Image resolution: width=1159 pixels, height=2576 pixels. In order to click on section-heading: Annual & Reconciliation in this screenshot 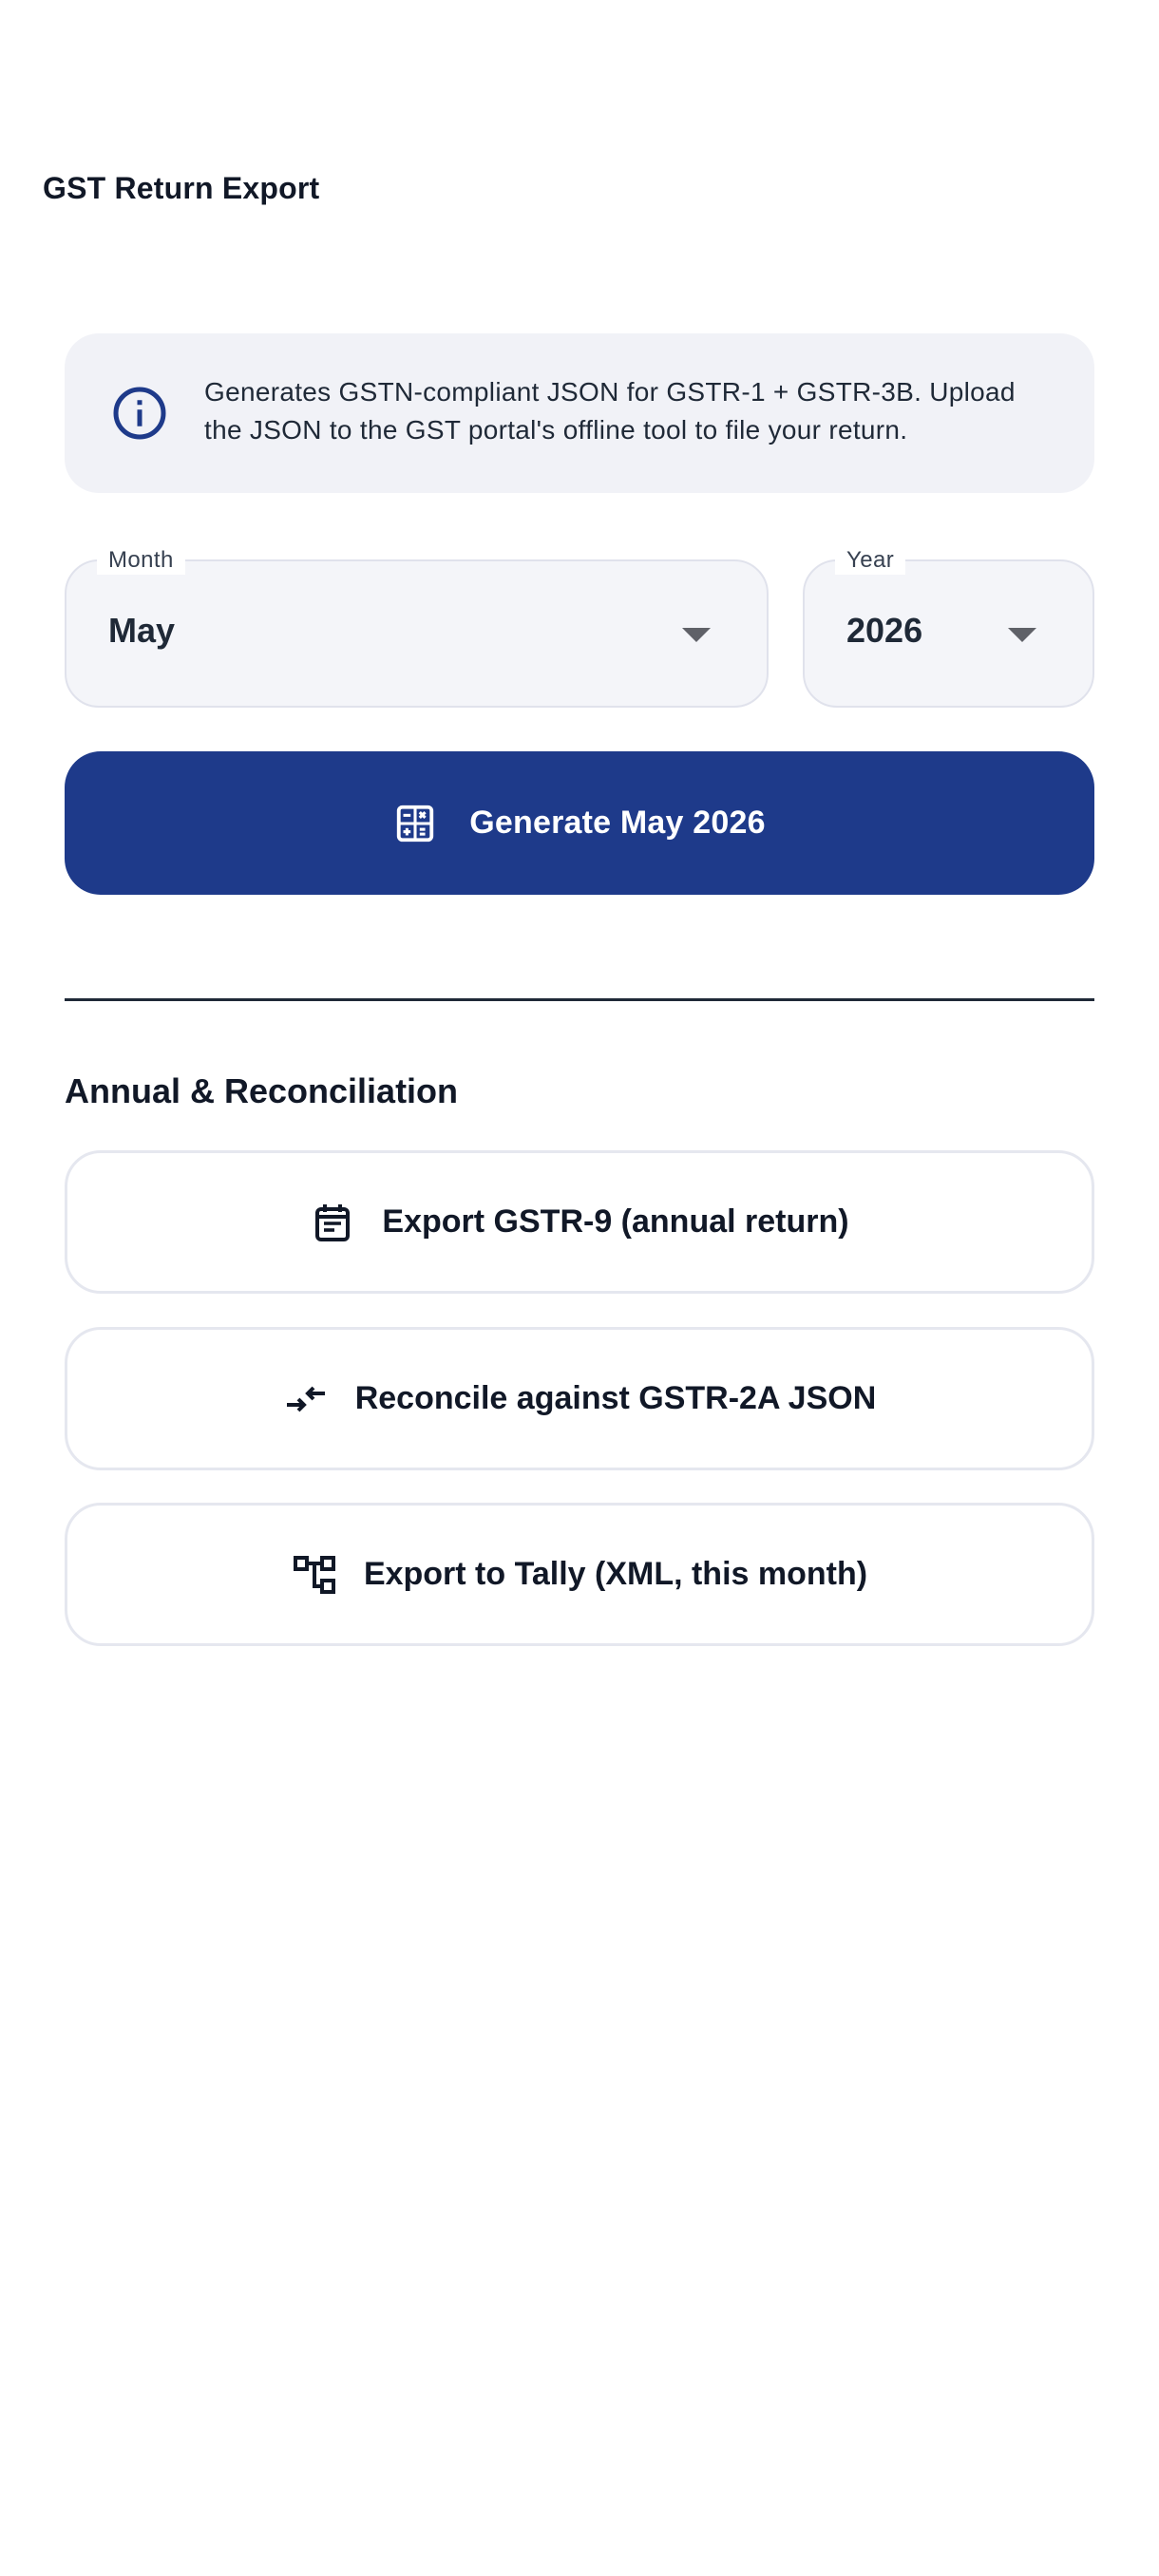, I will do `click(262, 1090)`.